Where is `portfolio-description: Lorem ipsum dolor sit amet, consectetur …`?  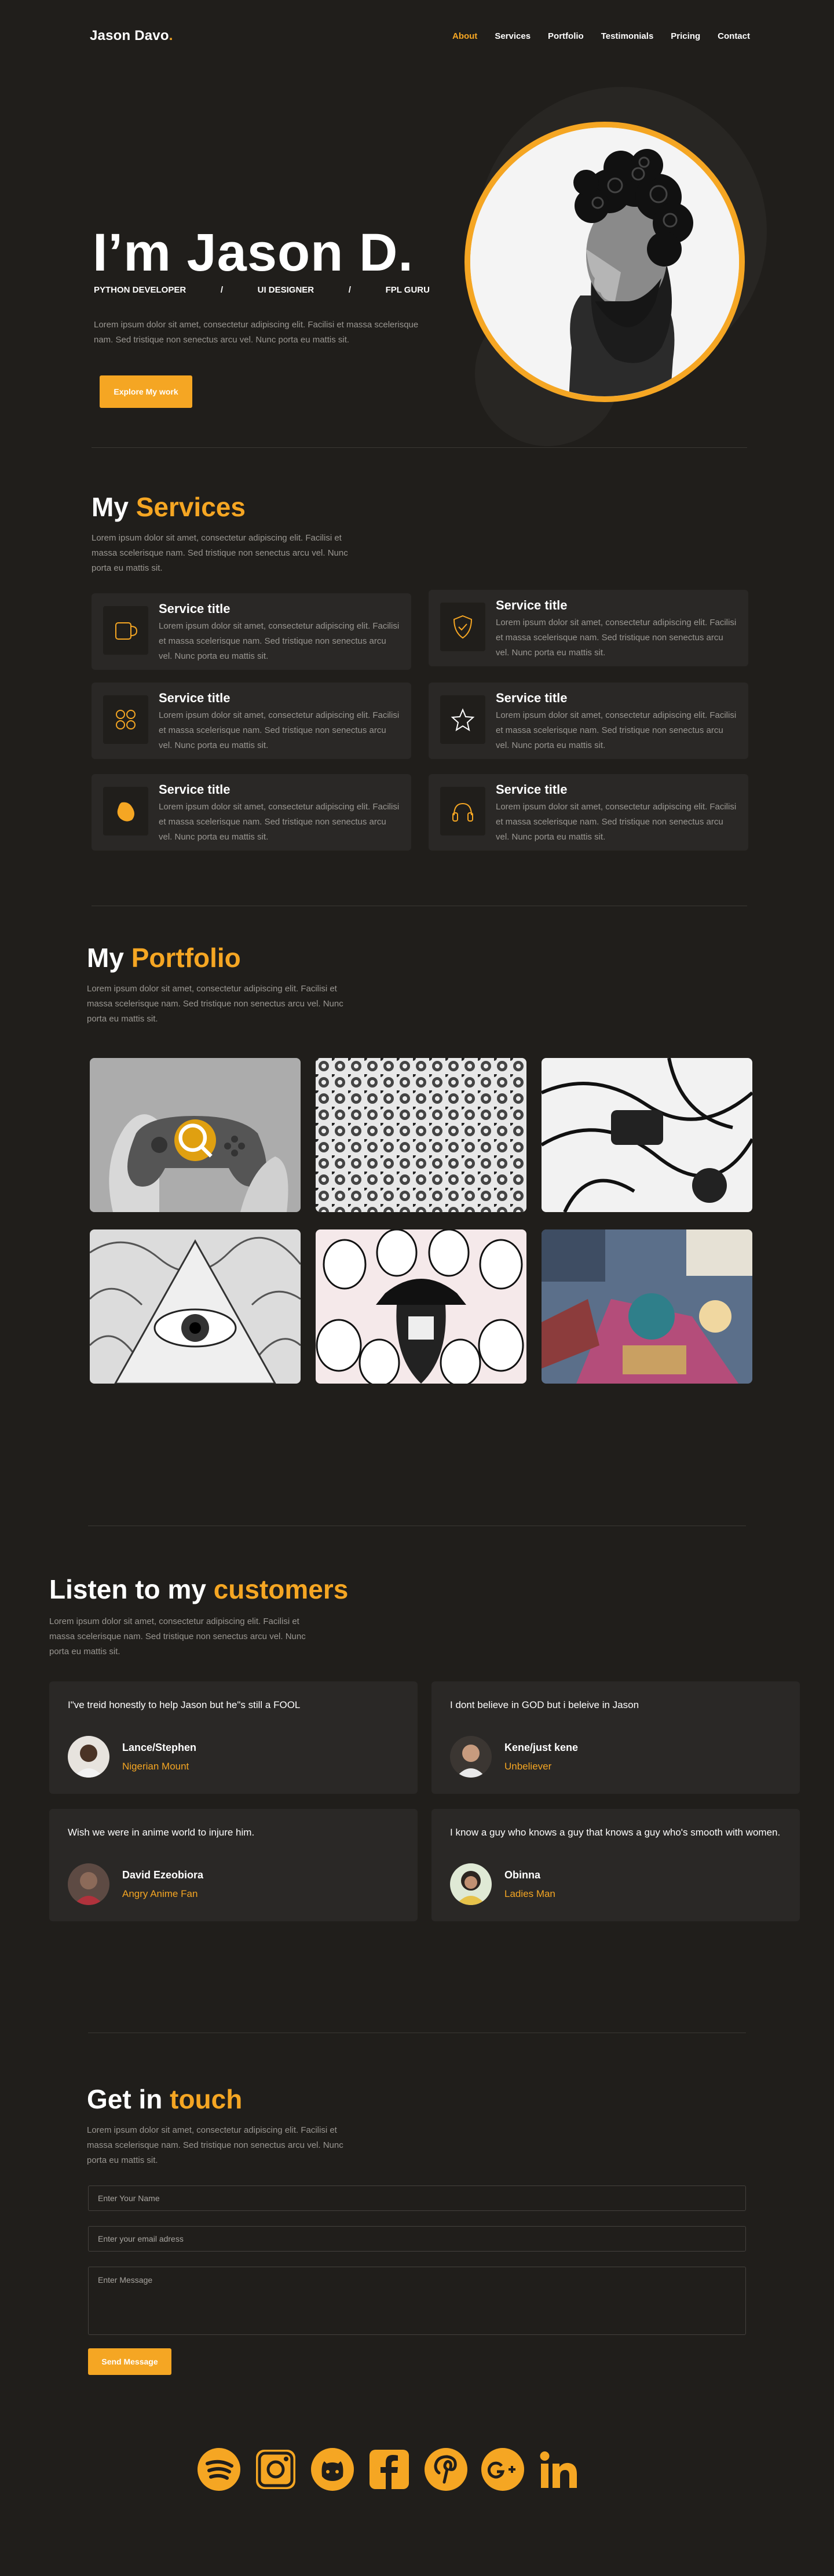 portfolio-description: Lorem ipsum dolor sit amet, consectetur … is located at coordinates (215, 1004).